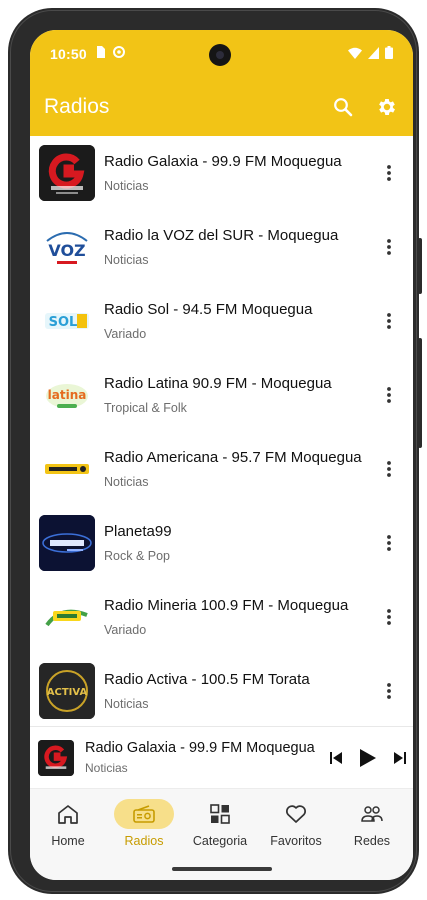 The width and height of the screenshot is (427, 900). What do you see at coordinates (420, 266) in the screenshot?
I see `volume-button` at bounding box center [420, 266].